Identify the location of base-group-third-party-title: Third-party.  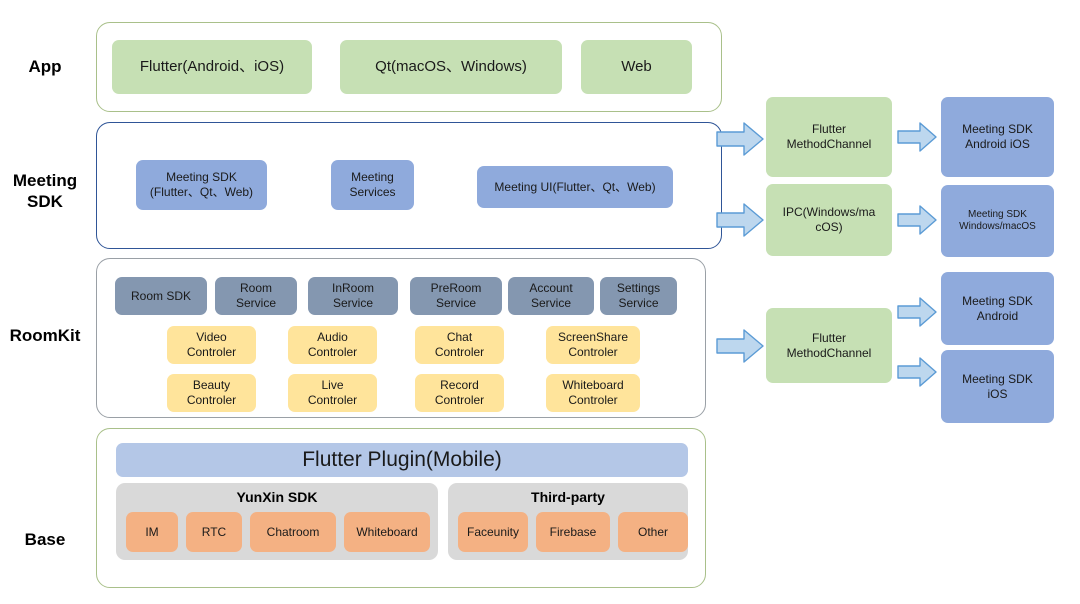
(568, 497).